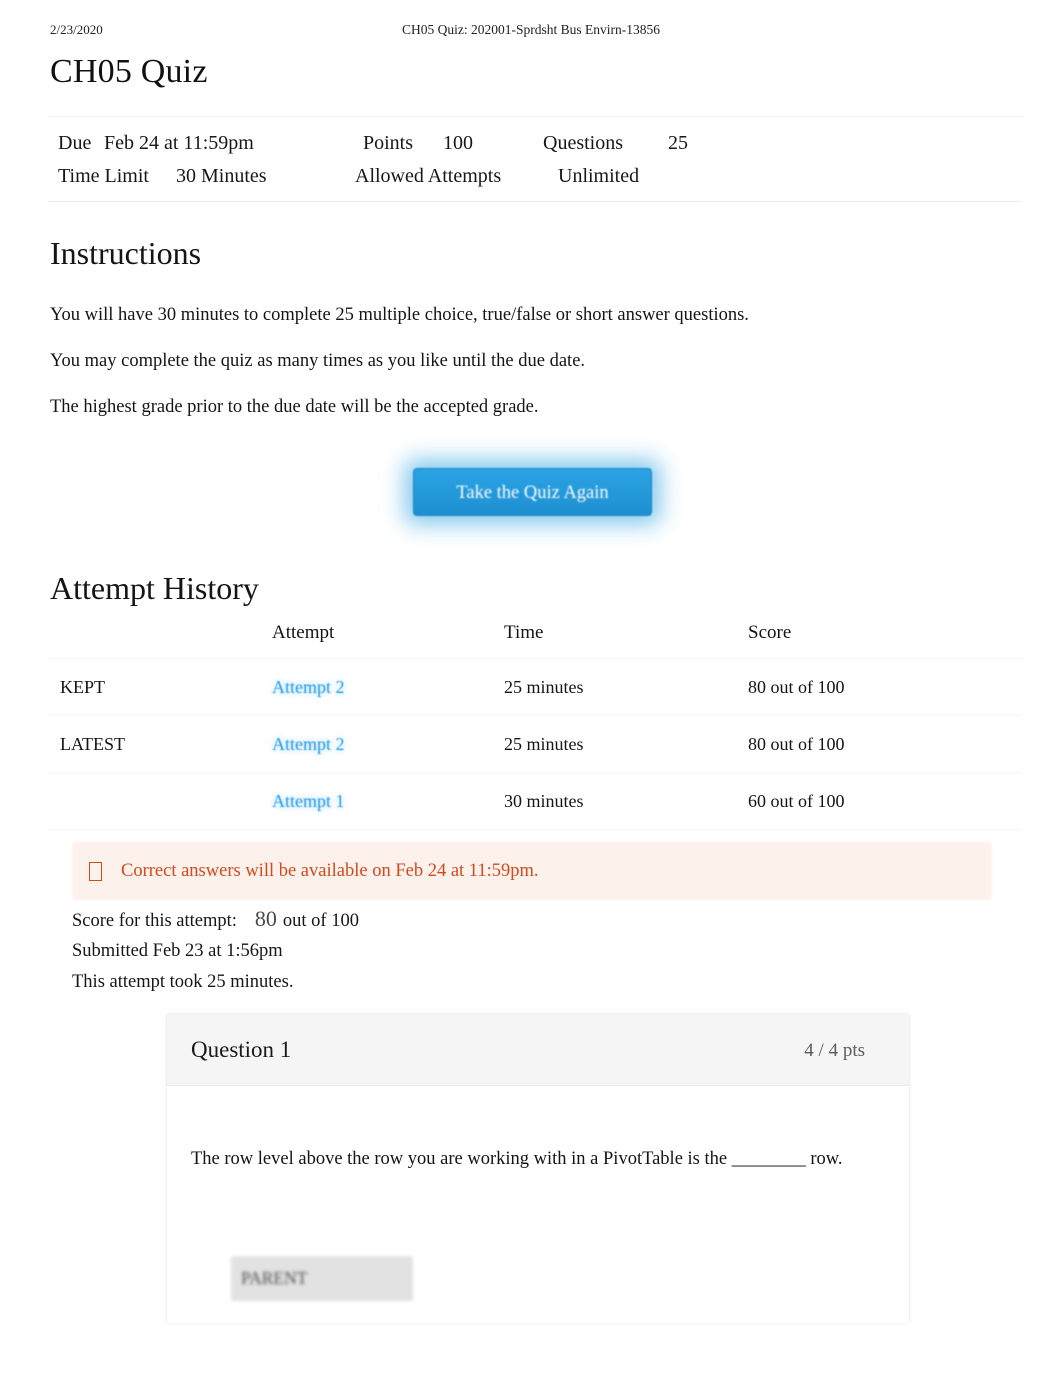  What do you see at coordinates (308, 801) in the screenshot?
I see `attempt-link: Attempt 1` at bounding box center [308, 801].